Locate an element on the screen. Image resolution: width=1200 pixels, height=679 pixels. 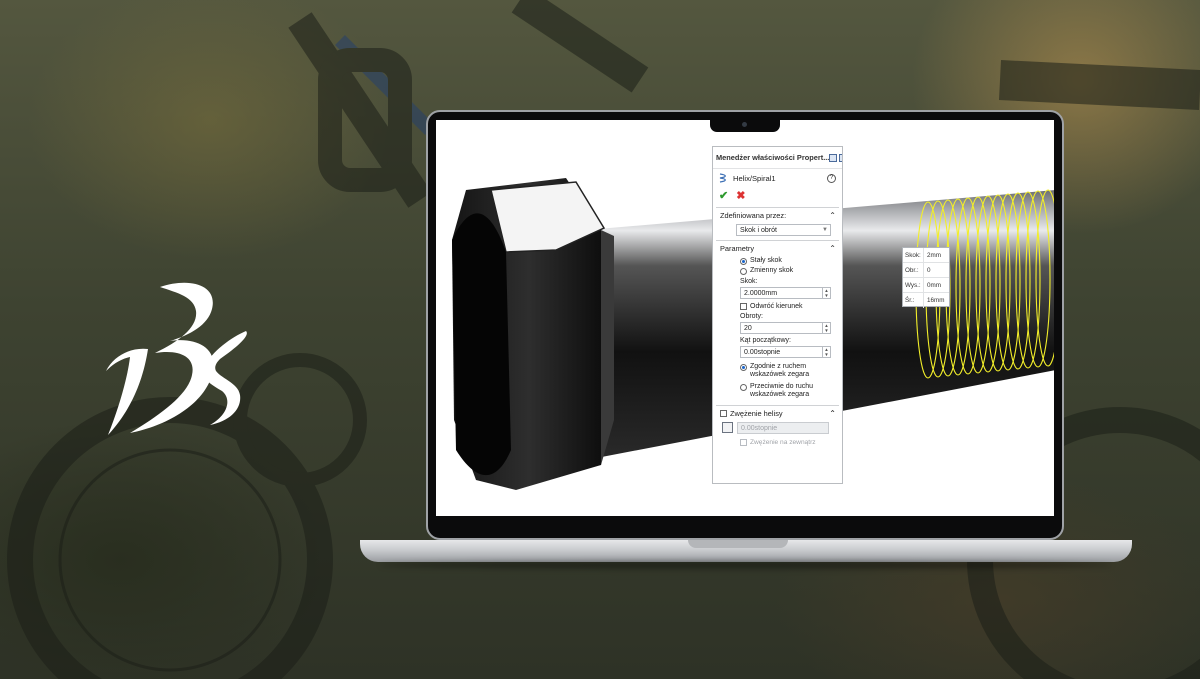
callout-value: 0 is located at coordinates (927, 270).